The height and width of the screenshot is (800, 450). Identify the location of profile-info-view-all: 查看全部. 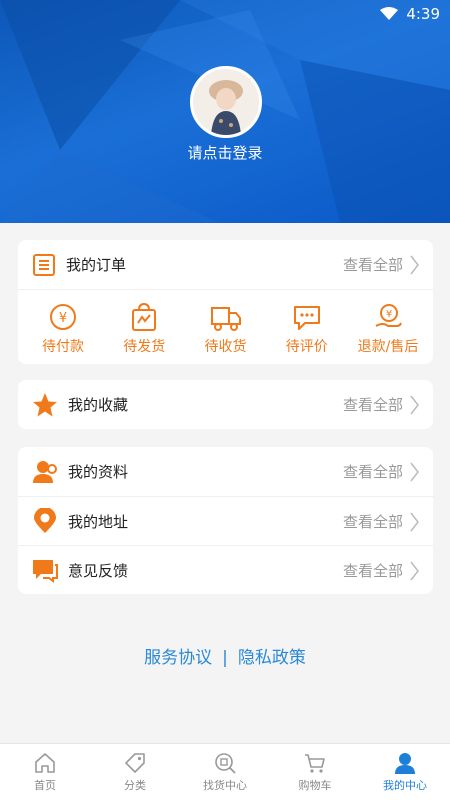
(373, 471).